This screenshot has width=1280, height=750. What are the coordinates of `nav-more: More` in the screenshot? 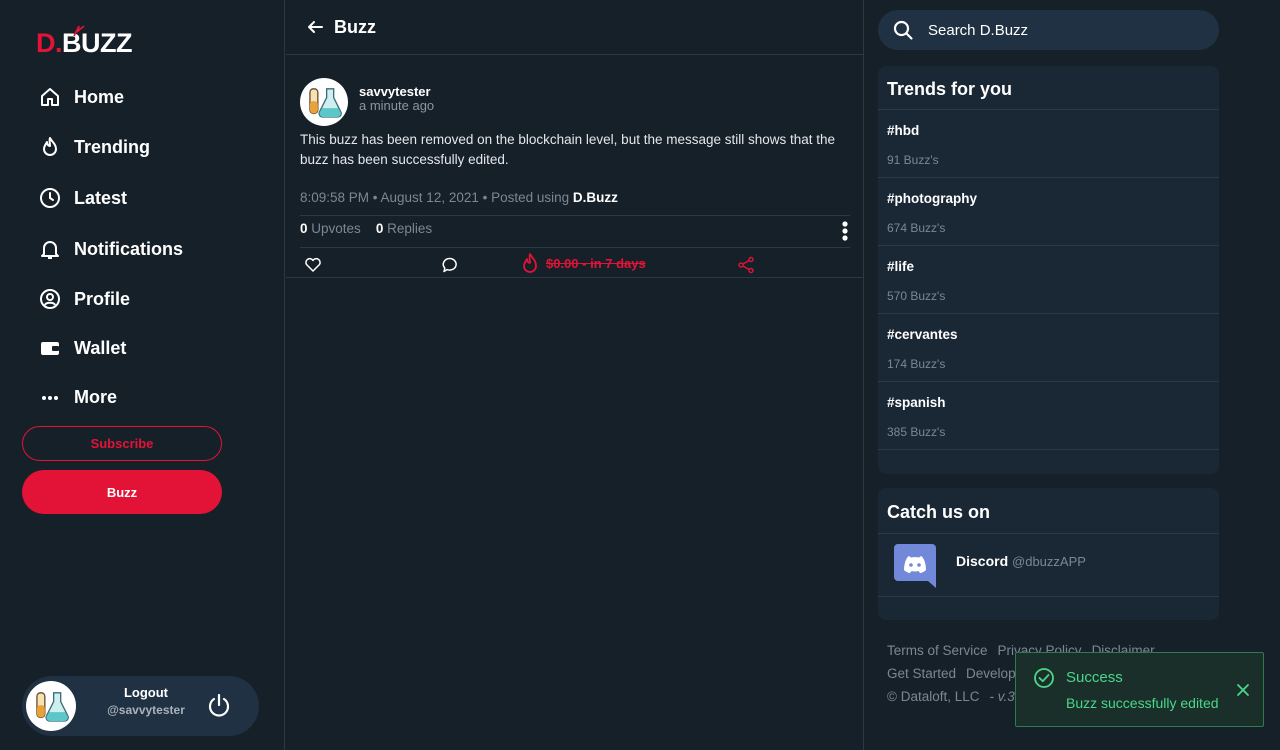 It's located at (77, 397).